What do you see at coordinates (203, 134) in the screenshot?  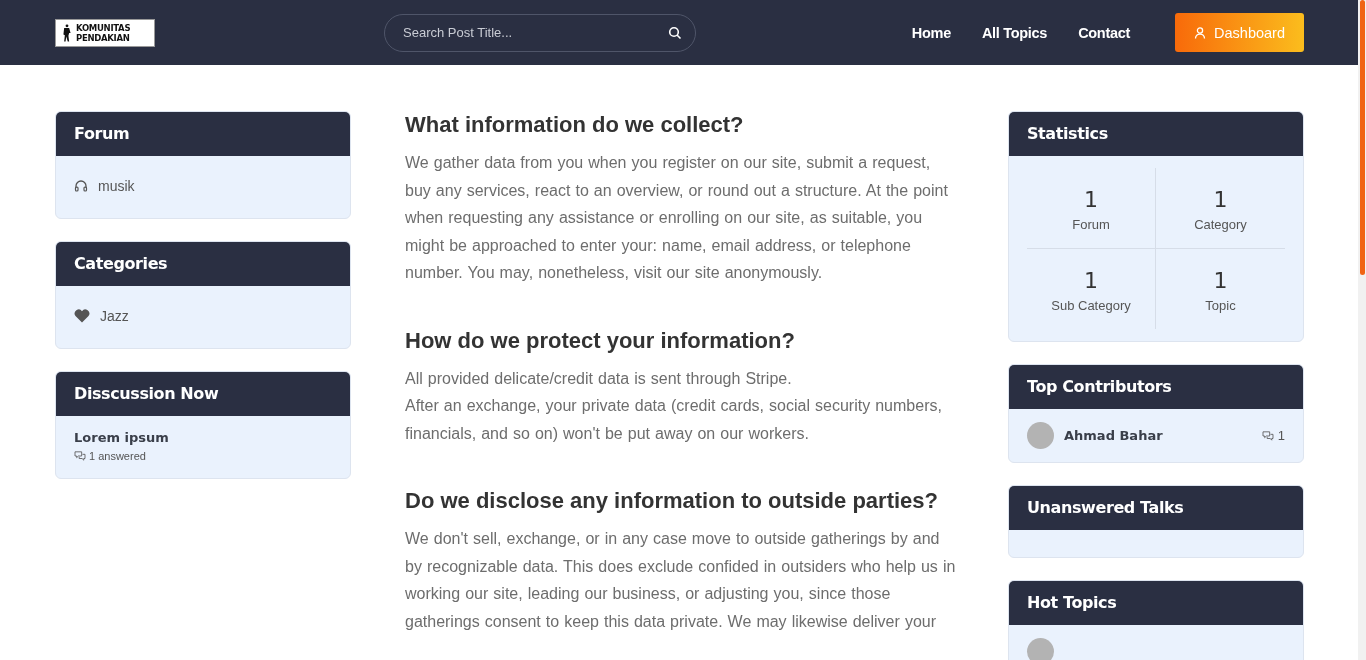 I see `card-title: Forum` at bounding box center [203, 134].